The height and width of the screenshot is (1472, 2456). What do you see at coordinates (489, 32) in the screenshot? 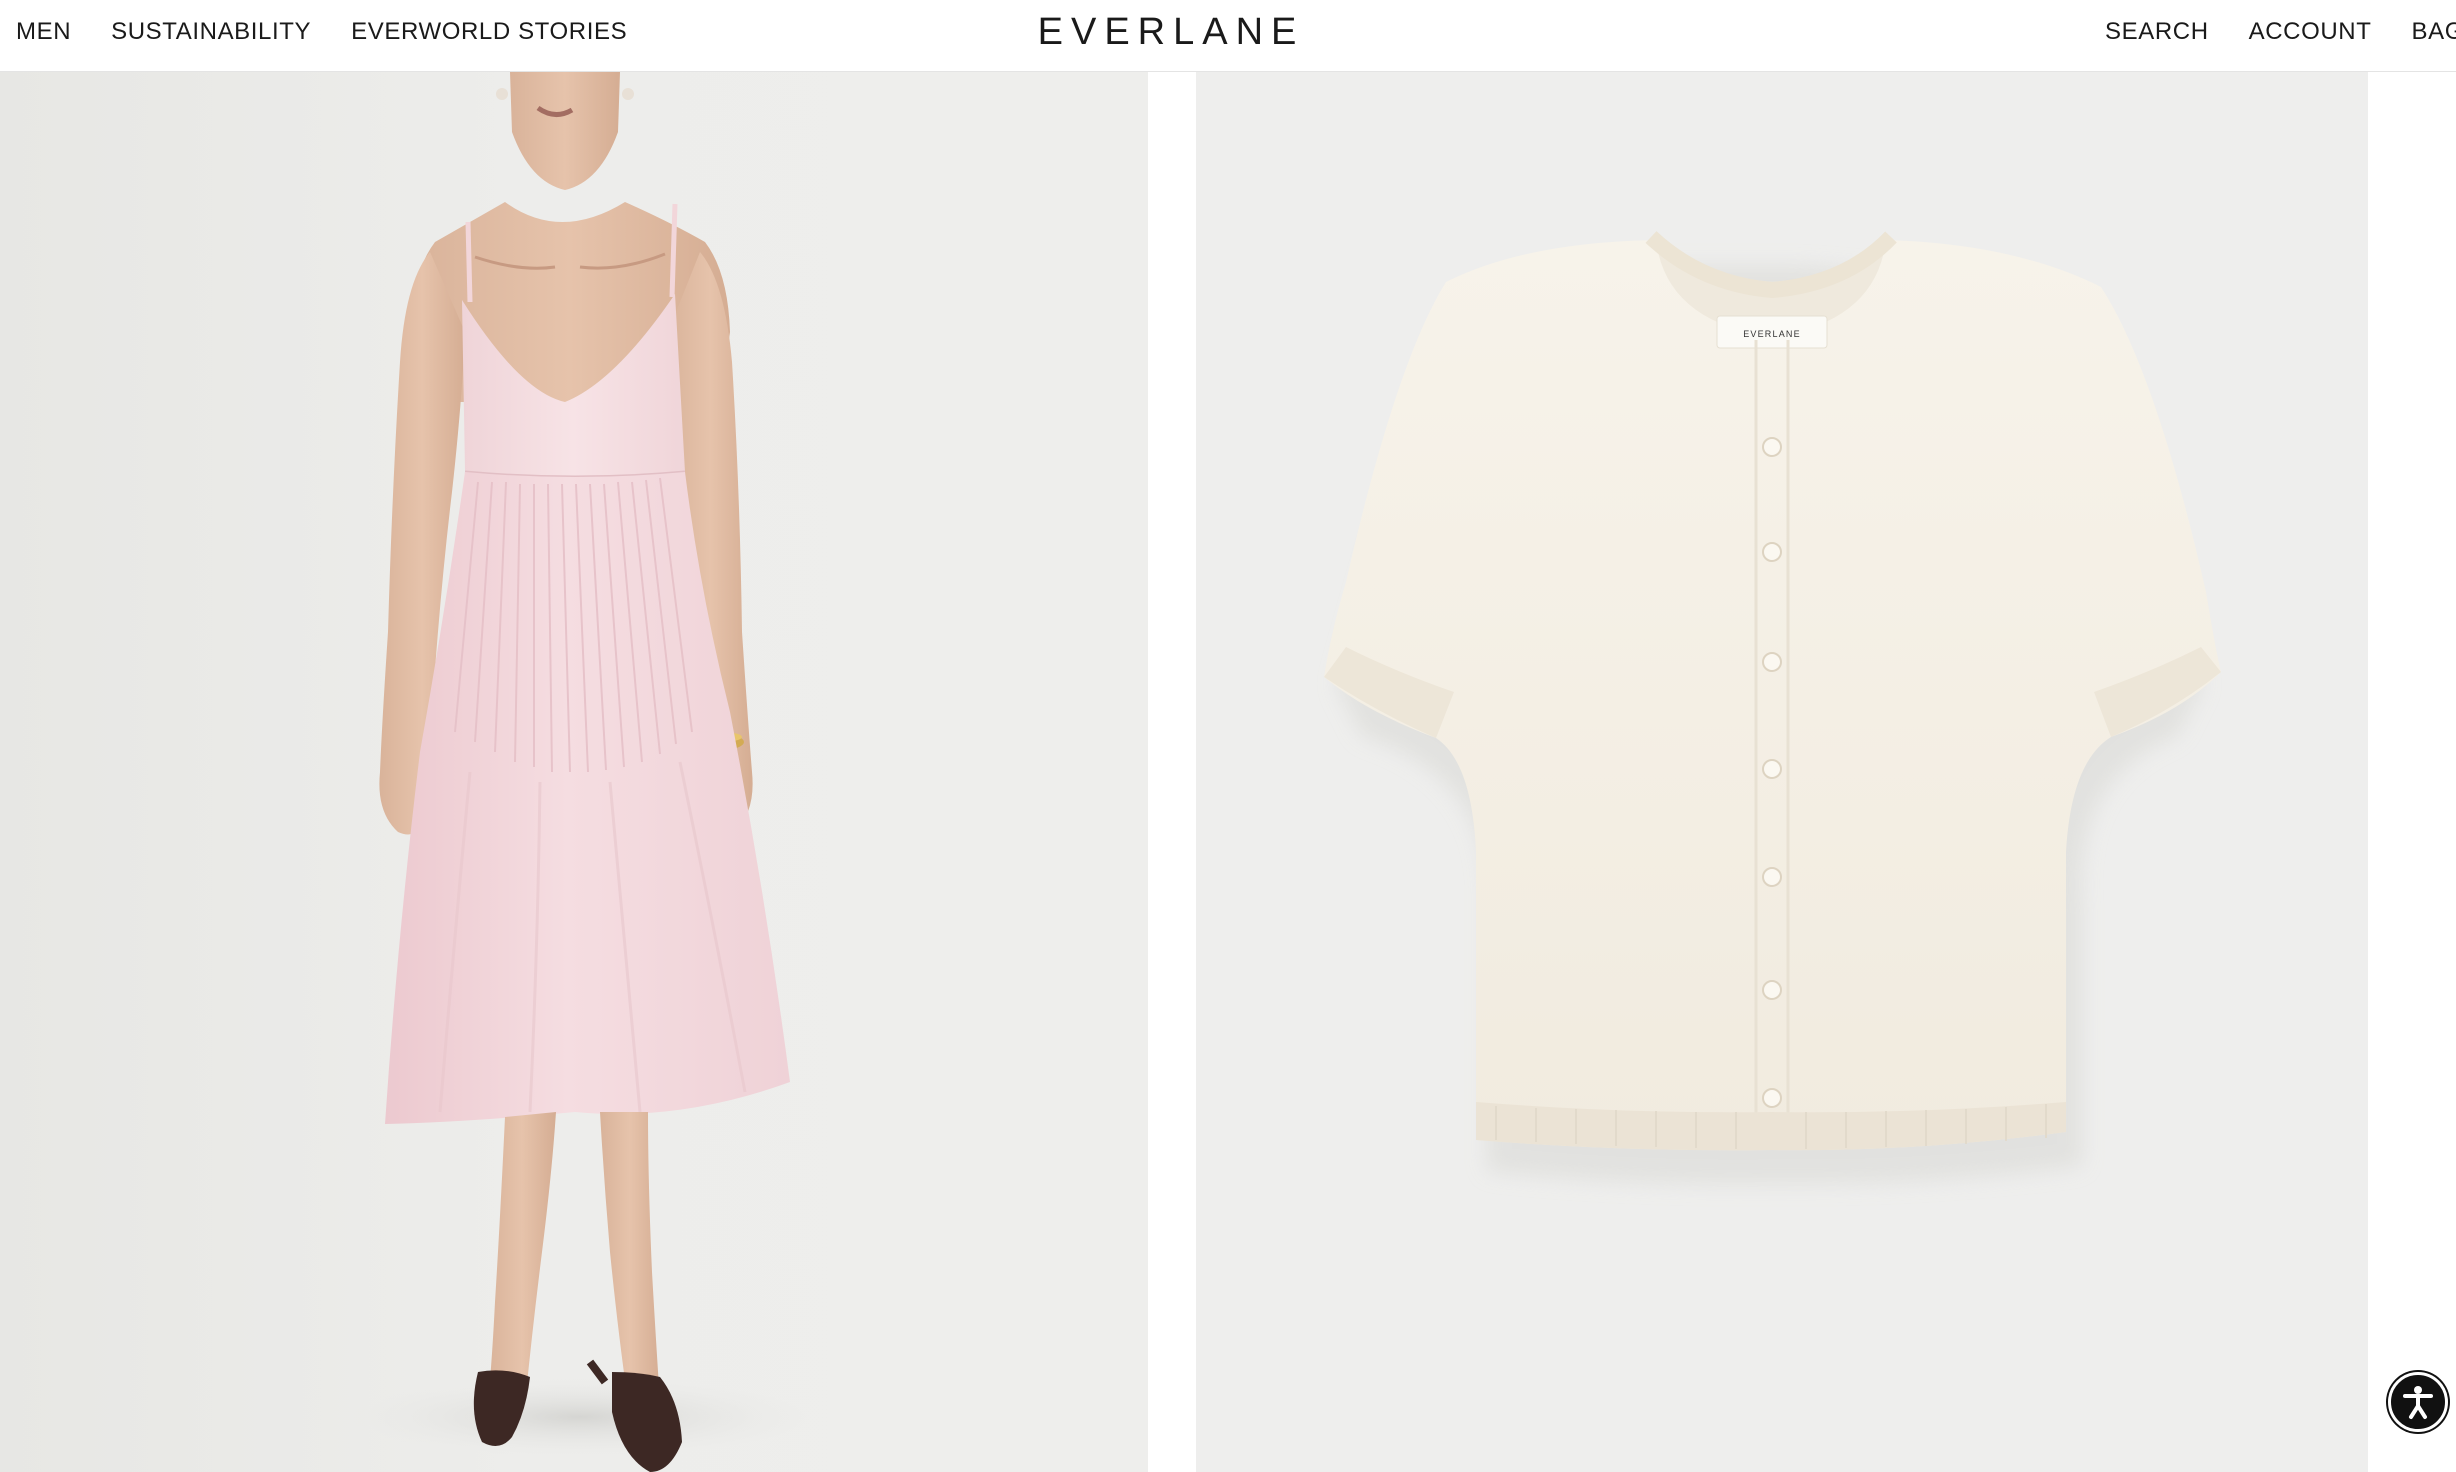
I see `nav-everworld-stories: EVERWORLD STORIES` at bounding box center [489, 32].